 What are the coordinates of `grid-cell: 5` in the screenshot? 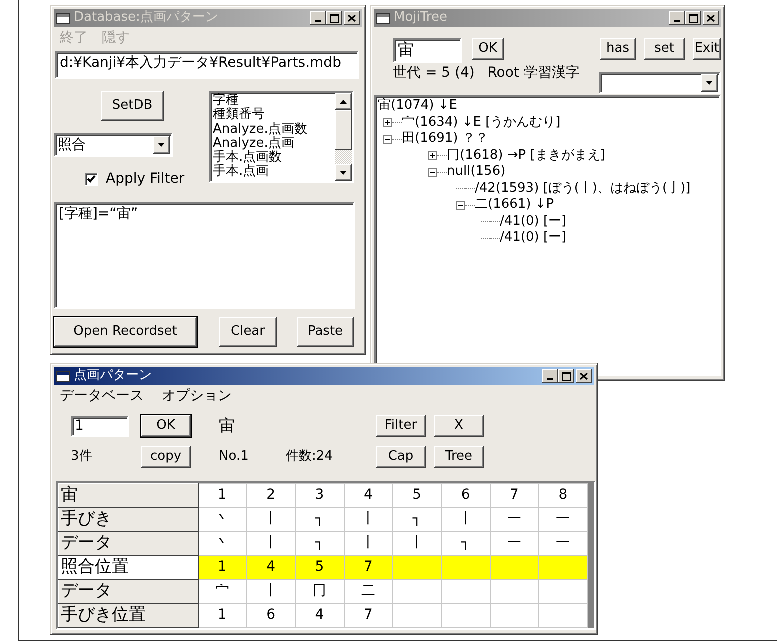 It's located at (417, 496).